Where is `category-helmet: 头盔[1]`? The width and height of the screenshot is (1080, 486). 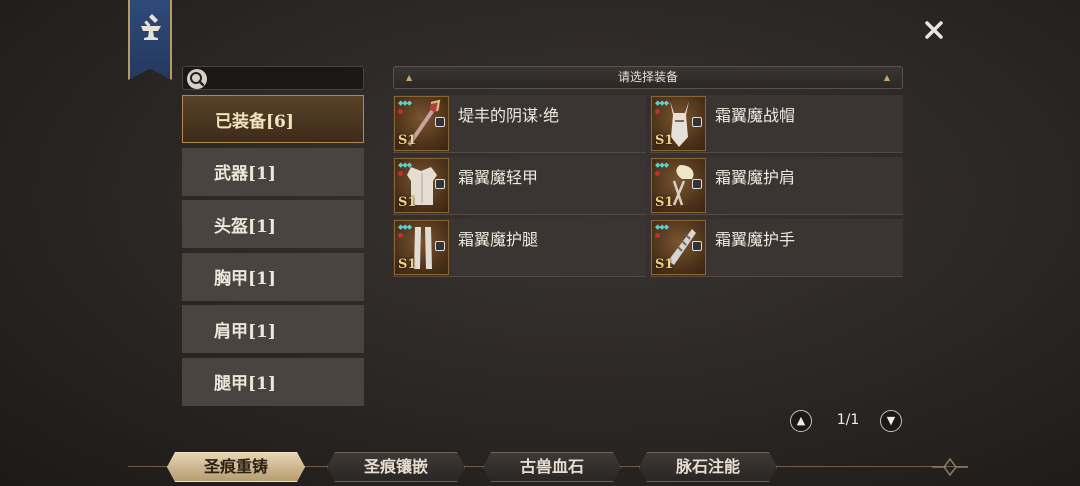
category-helmet: 头盔[1] is located at coordinates (273, 224).